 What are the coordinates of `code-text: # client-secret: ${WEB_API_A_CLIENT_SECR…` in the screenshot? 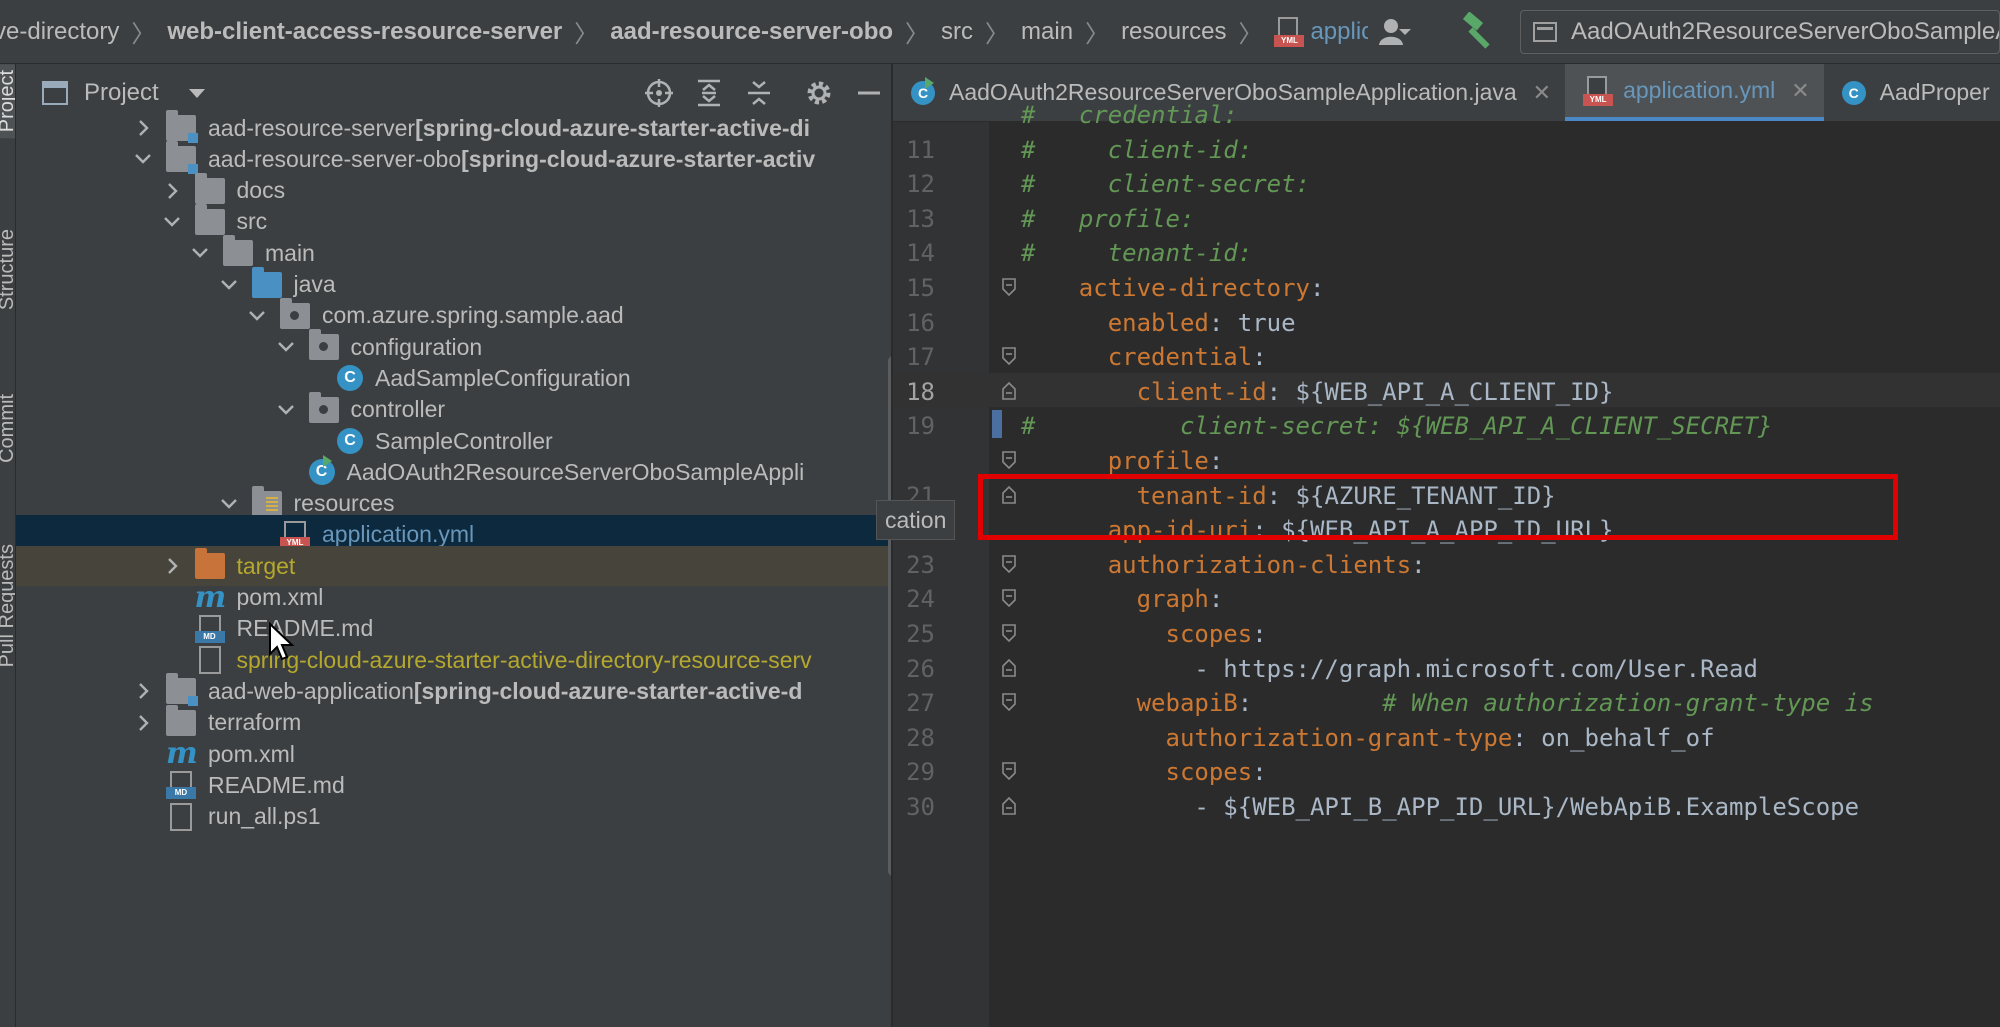 It's located at (1396, 426).